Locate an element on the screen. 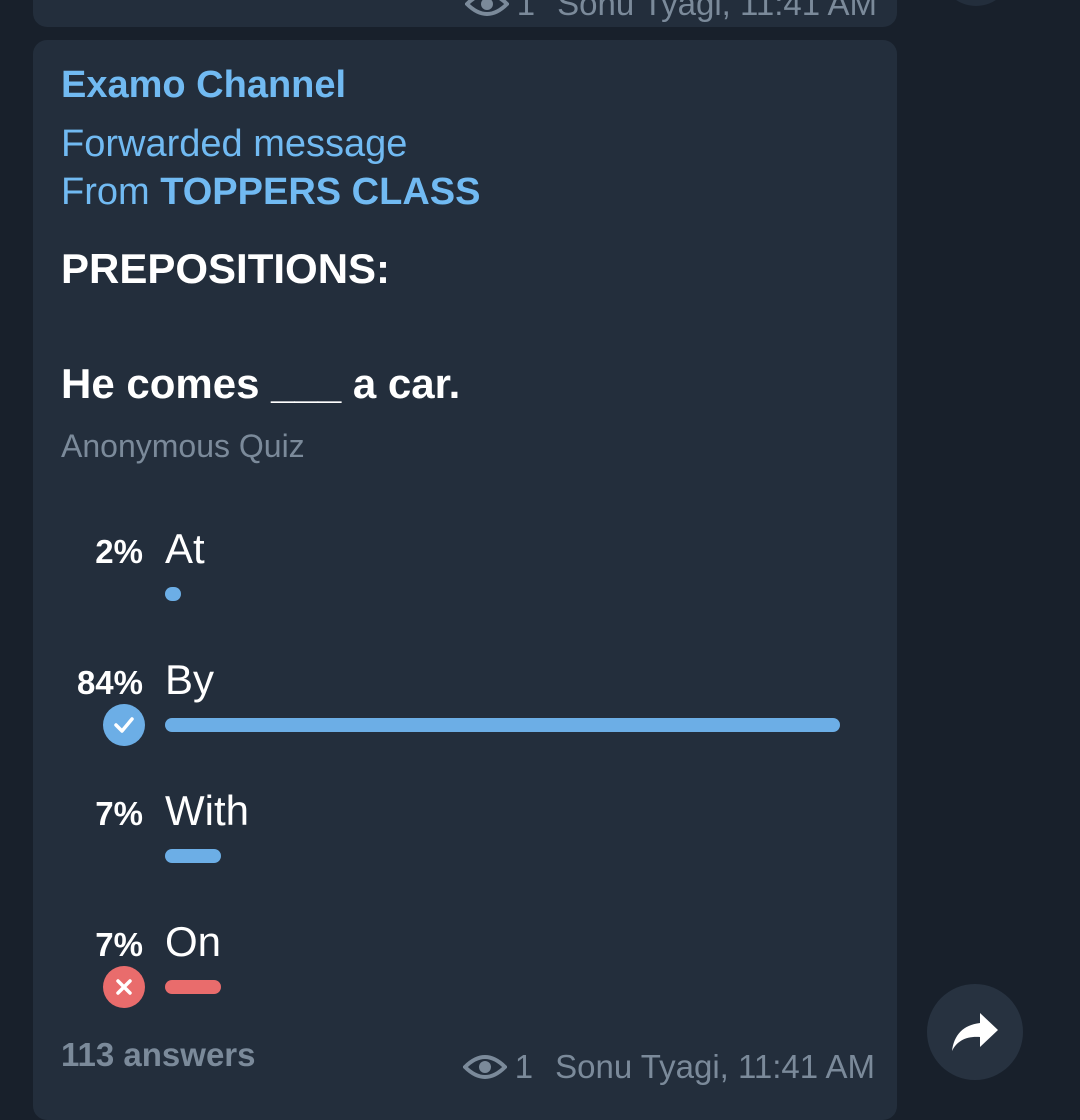  poll-option-on: 7% On is located at coordinates (465, 976).